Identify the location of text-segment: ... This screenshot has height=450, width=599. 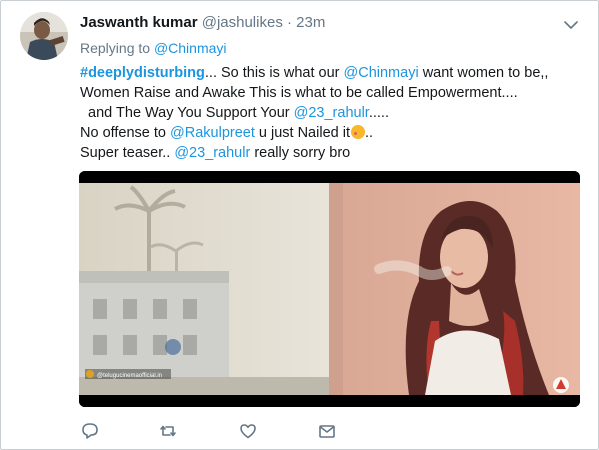
(369, 133).